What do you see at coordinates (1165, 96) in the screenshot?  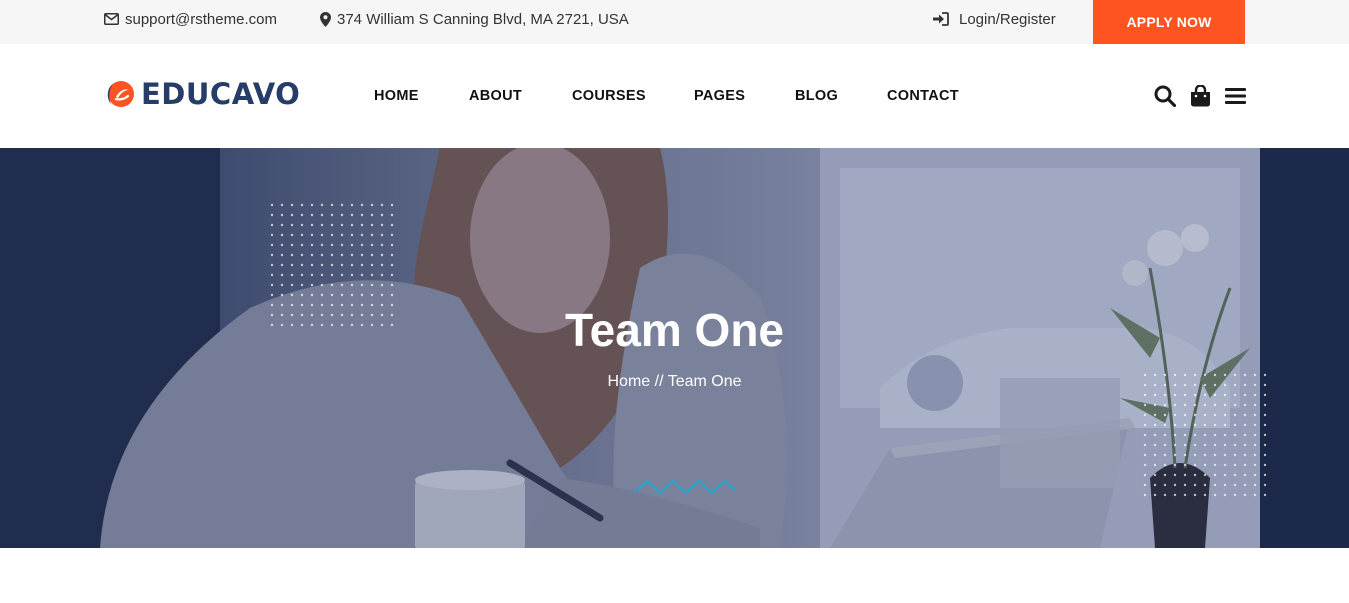 I see `search-icon` at bounding box center [1165, 96].